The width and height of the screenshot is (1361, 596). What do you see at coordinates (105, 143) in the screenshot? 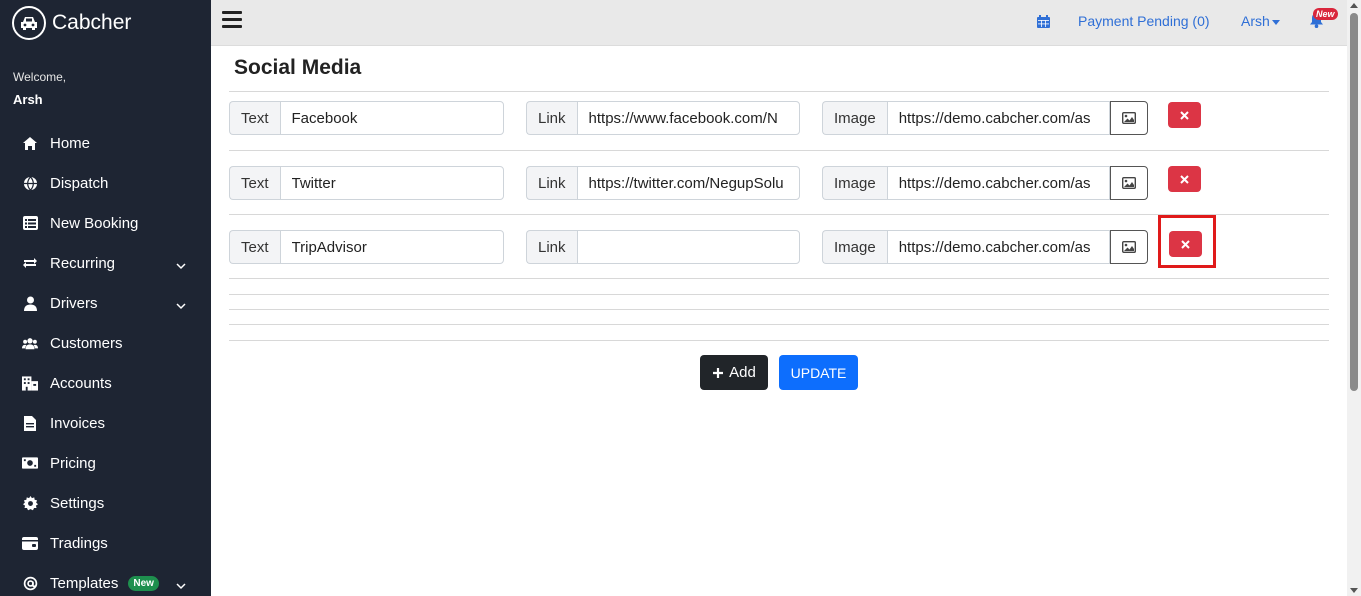
I see `sidebar-item-home: Home` at bounding box center [105, 143].